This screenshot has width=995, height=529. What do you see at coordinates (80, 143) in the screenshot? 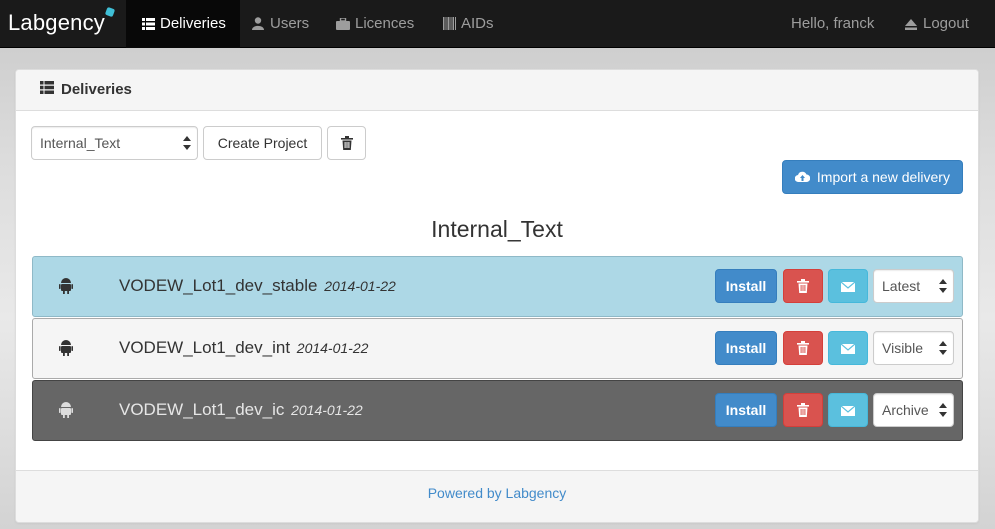
I see `project-select-value: Internal_Text` at bounding box center [80, 143].